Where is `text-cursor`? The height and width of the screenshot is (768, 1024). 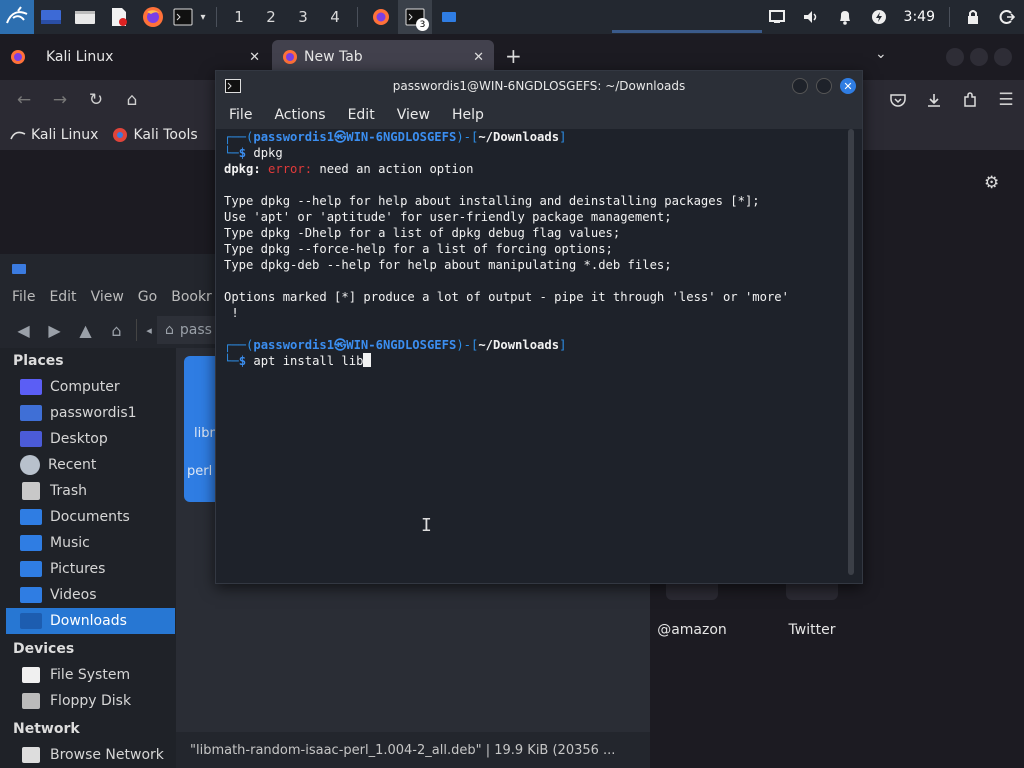
text-cursor is located at coordinates (367, 360).